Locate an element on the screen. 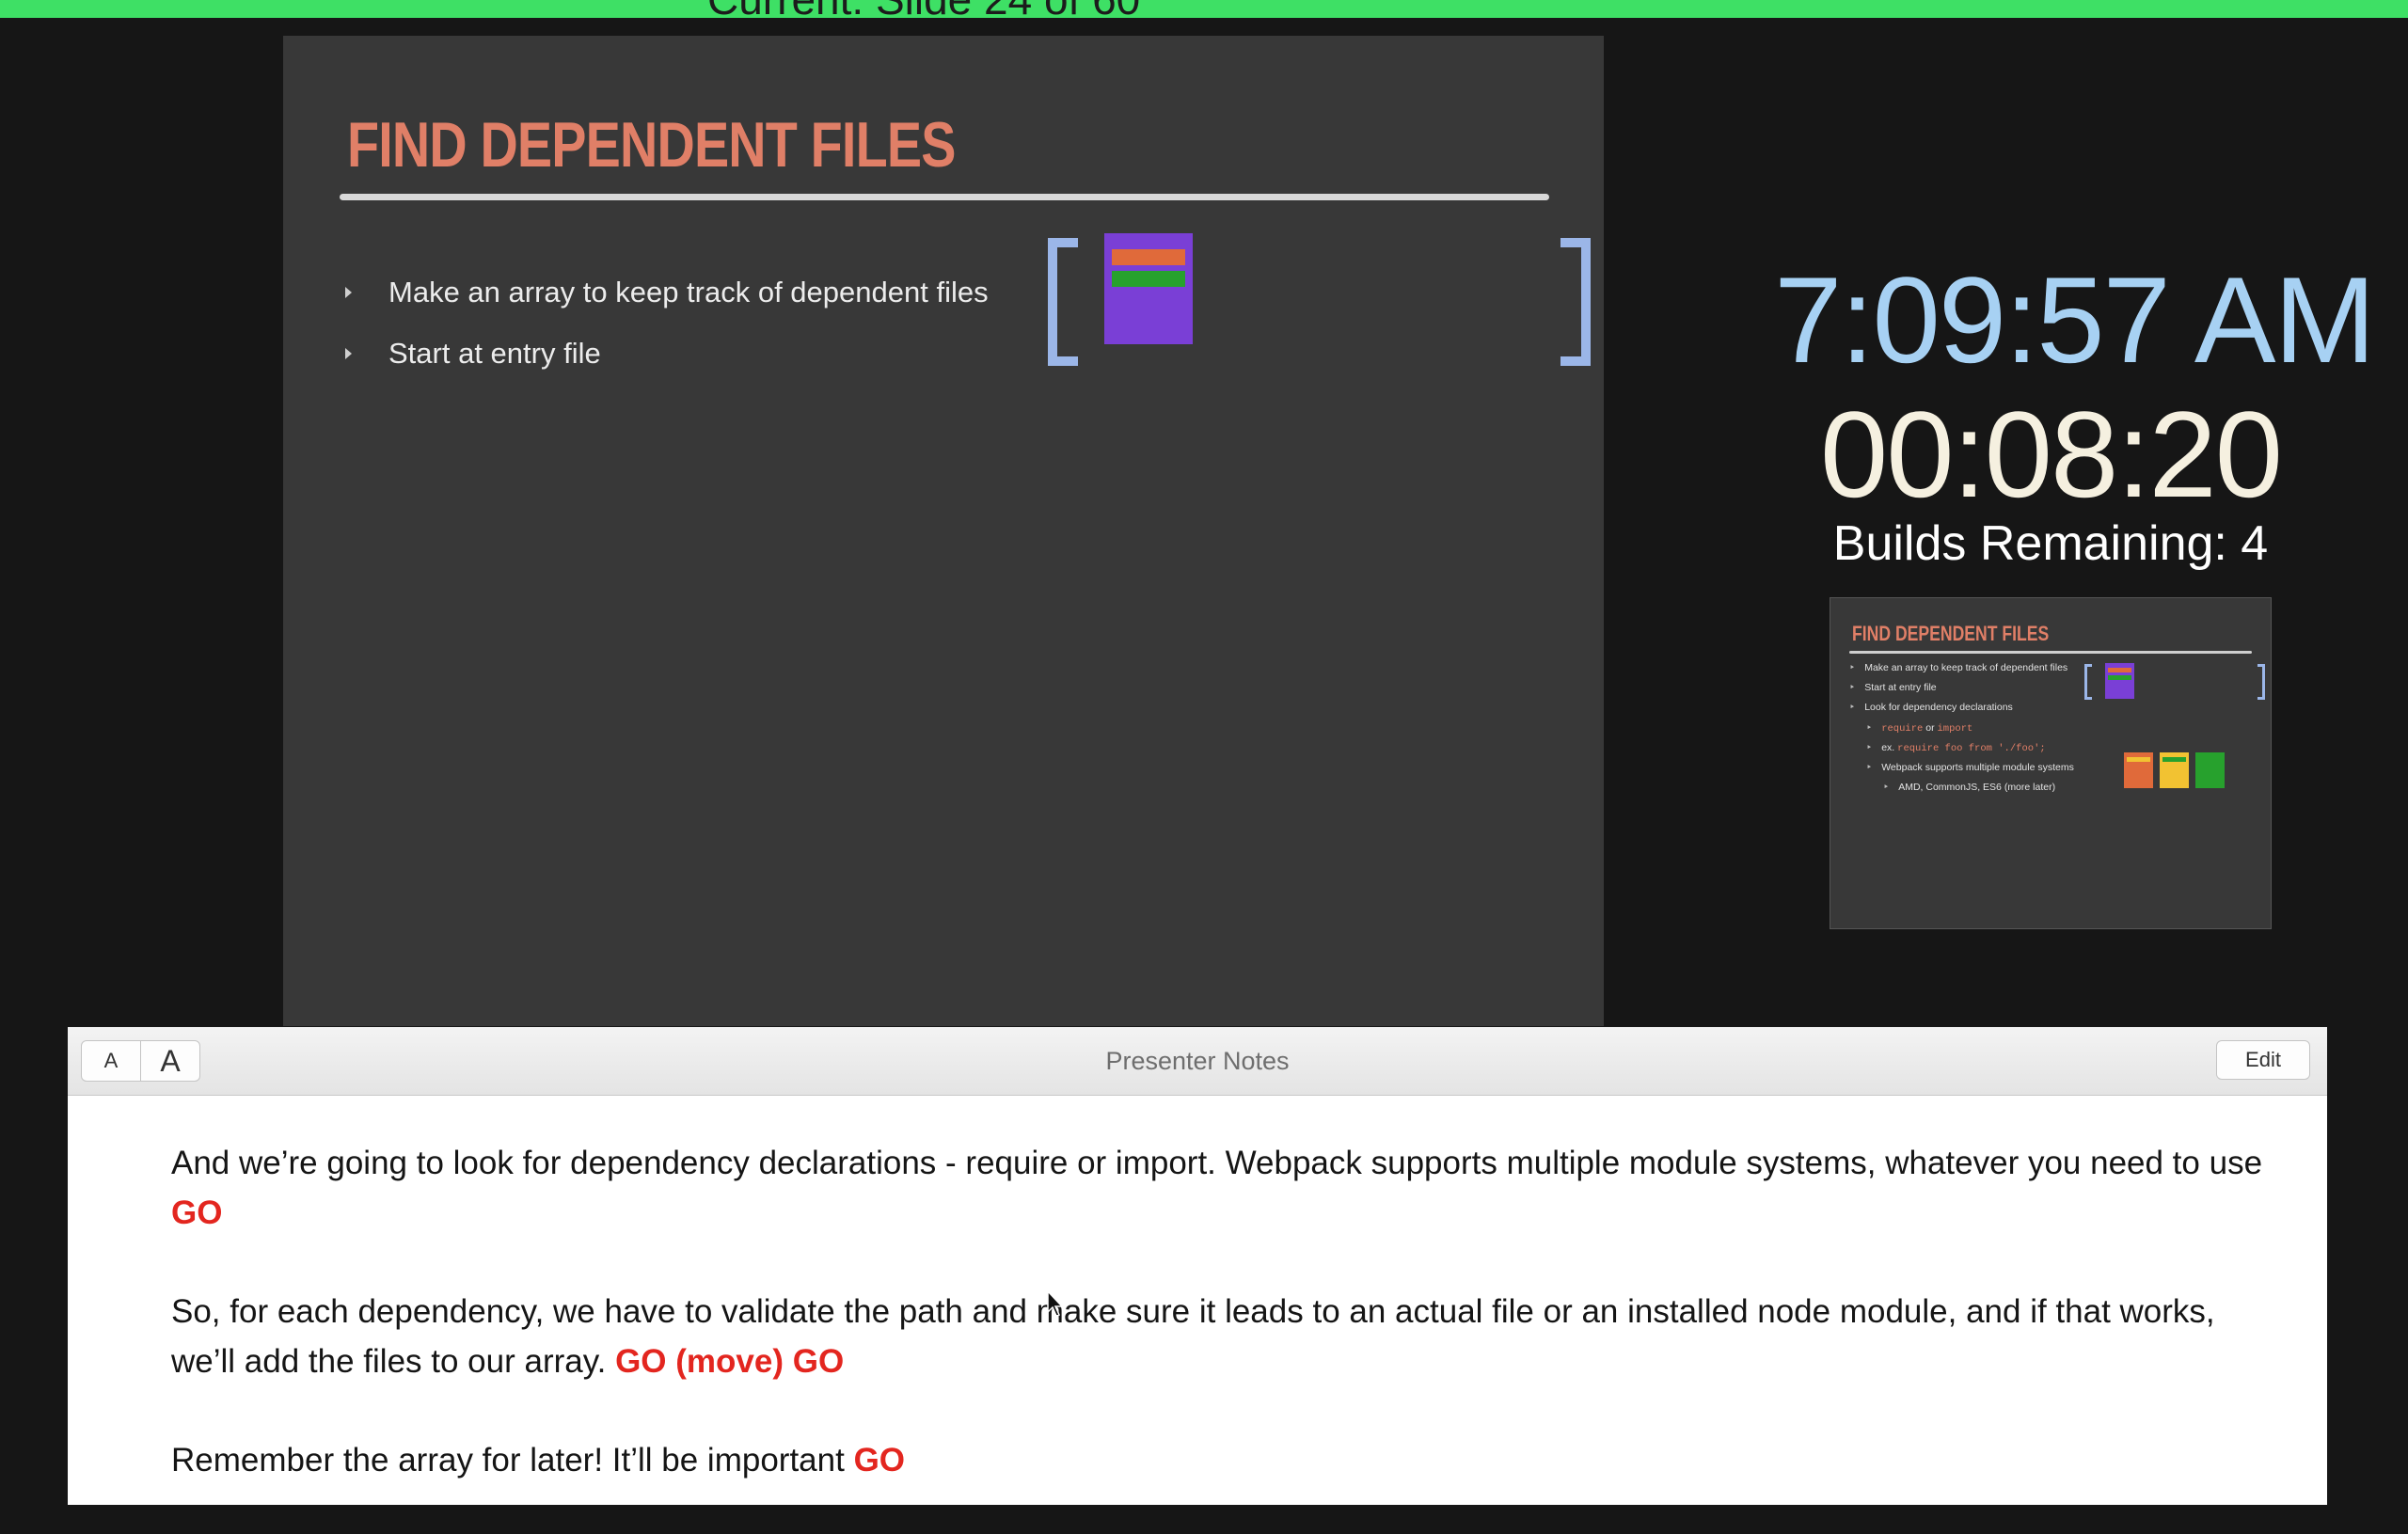 This screenshot has height=1534, width=2408. next-slide-close-bracket-graphic is located at coordinates (2262, 682).